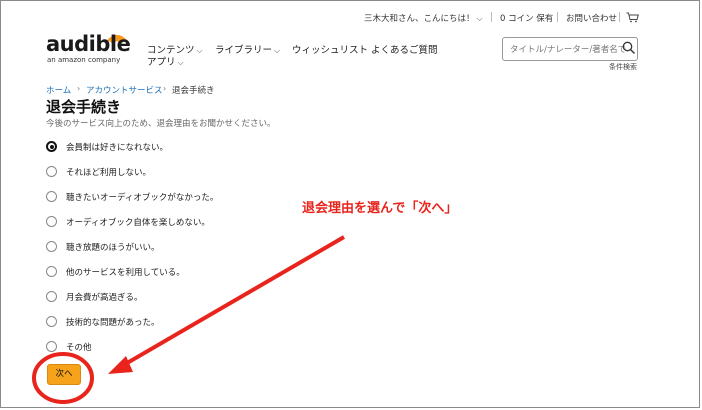 The image size is (702, 410). What do you see at coordinates (63, 378) in the screenshot?
I see `highlight-circle` at bounding box center [63, 378].